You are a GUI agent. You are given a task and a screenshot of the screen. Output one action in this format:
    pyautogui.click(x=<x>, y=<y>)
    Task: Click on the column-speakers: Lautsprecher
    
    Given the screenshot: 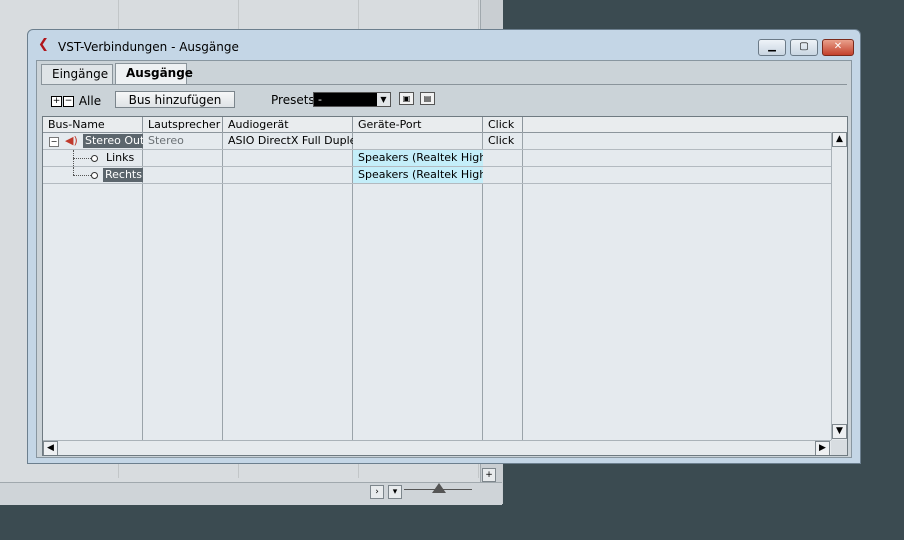 What is the action you would take?
    pyautogui.click(x=183, y=124)
    